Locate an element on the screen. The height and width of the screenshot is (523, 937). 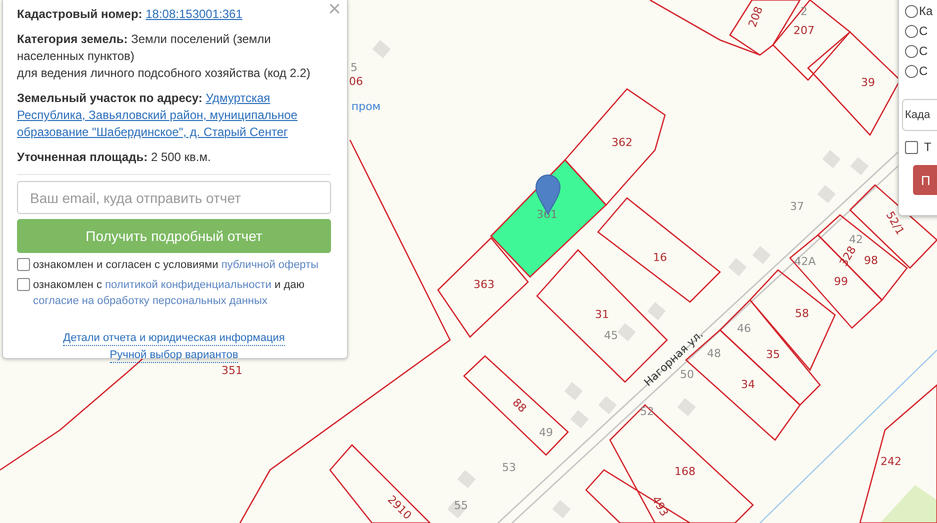
info-text: для ведения личного подсобного хозяйства (код 2.2) is located at coordinates (164, 73).